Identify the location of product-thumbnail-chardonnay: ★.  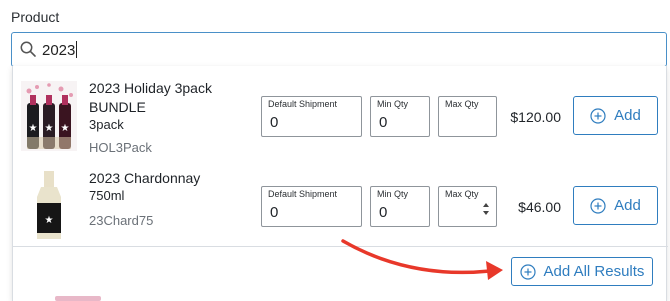
(49, 206).